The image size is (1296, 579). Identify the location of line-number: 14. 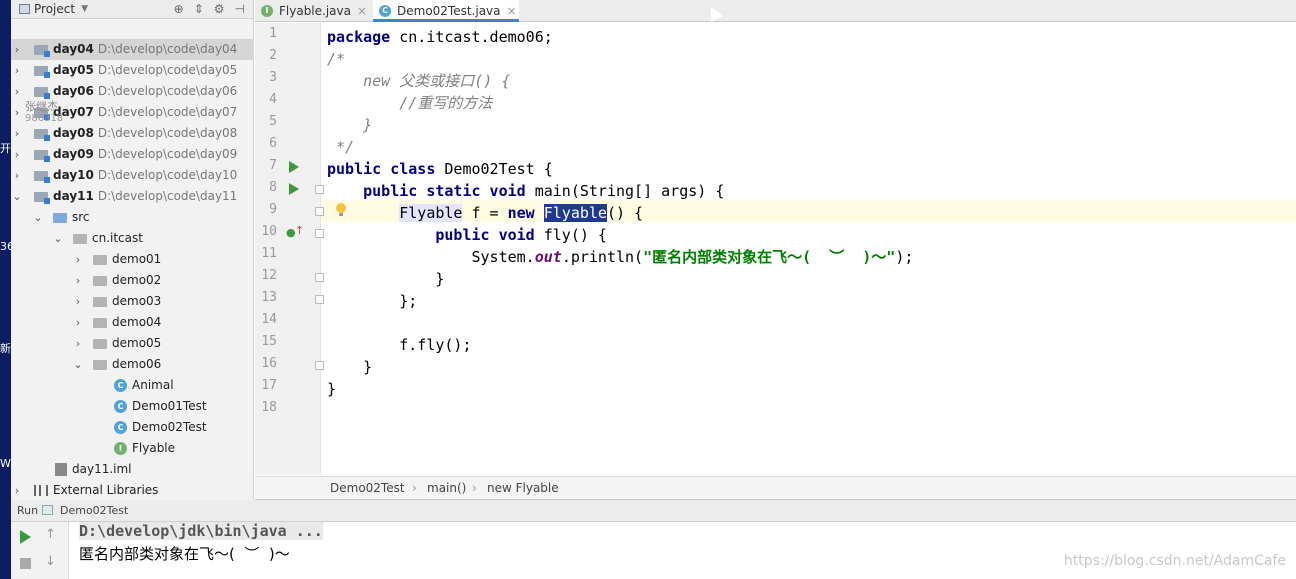
(269, 319).